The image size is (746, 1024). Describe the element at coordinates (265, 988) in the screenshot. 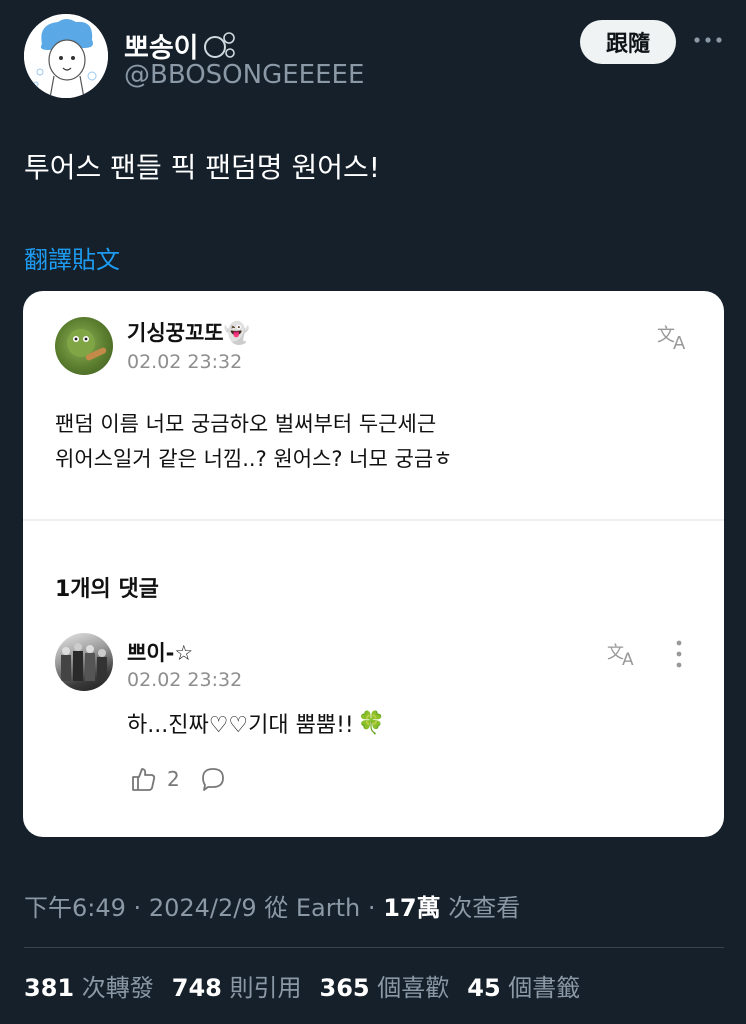

I see `quotes-label: 則引用` at that location.